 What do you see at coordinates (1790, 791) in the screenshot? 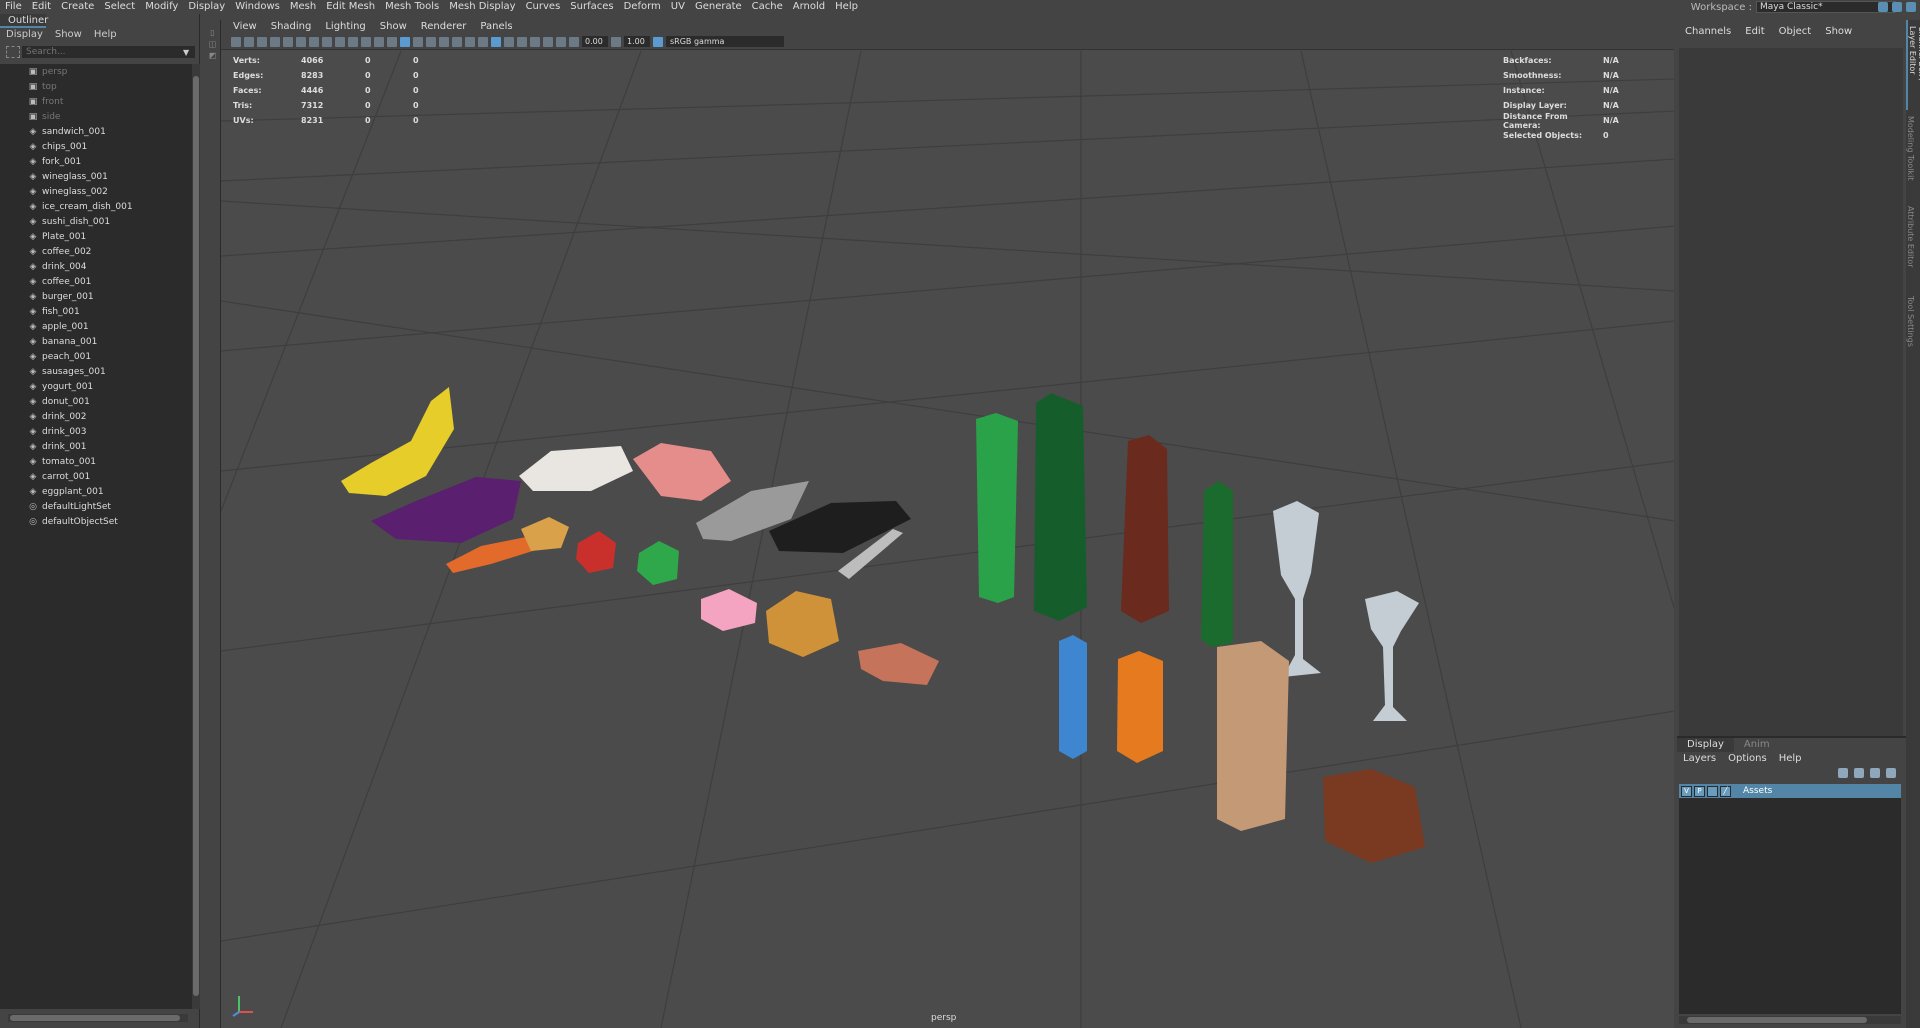
I see `layer-row: V P ╱ Assets` at bounding box center [1790, 791].